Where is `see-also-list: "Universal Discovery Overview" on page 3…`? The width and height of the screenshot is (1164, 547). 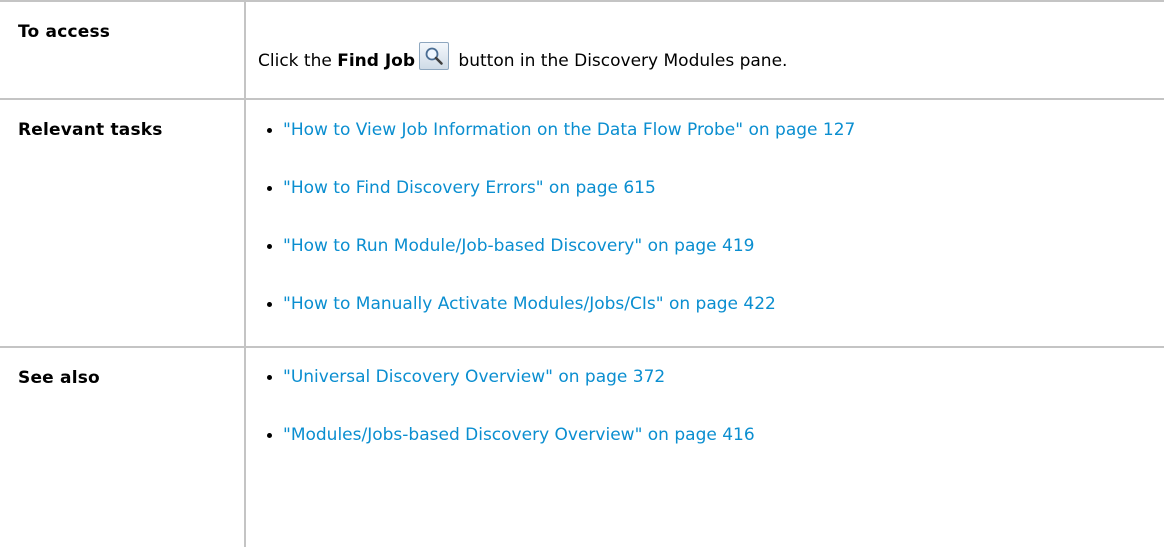 see-also-list: "Universal Discovery Overview" on page 3… is located at coordinates (705, 406).